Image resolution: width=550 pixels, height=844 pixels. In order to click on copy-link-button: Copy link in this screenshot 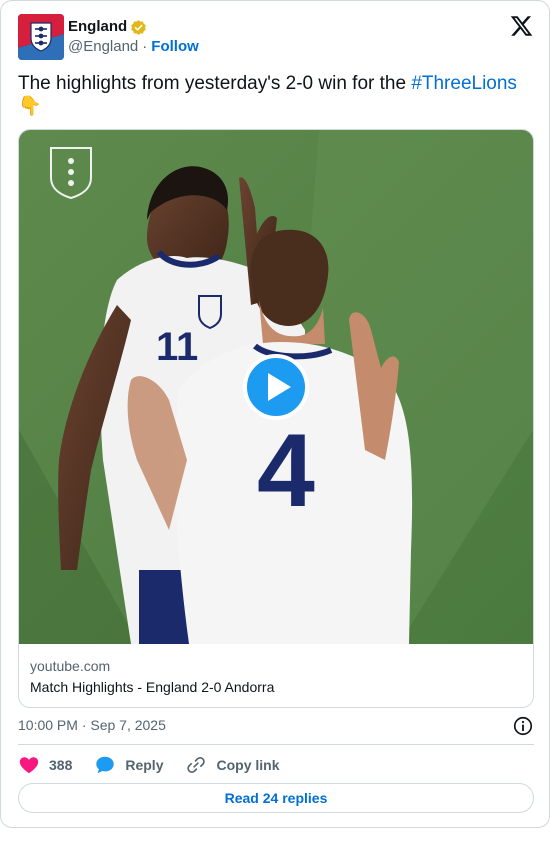, I will do `click(232, 765)`.